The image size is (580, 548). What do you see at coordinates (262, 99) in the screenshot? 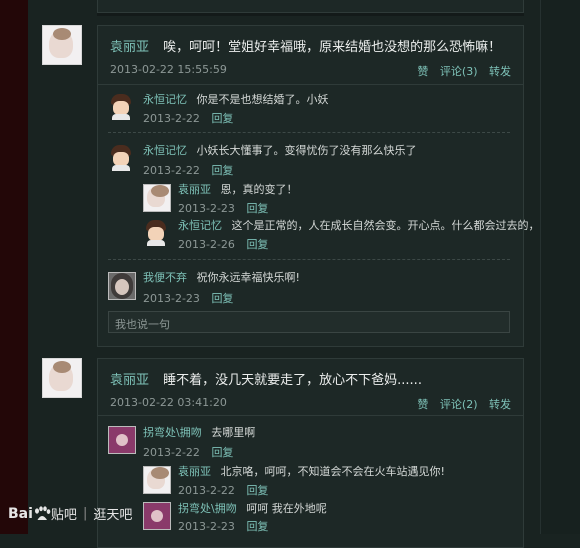
I see `reply-text: 你是不是也想结婚了。小妖` at bounding box center [262, 99].